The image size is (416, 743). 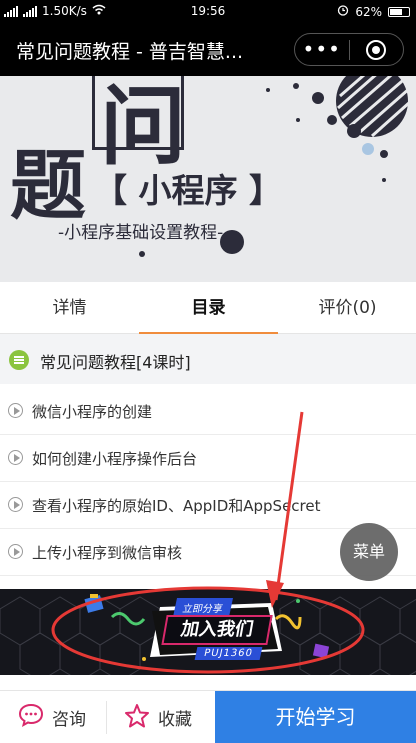 What do you see at coordinates (115, 362) in the screenshot?
I see `chapter-title: 常见问题教程[4课时]` at bounding box center [115, 362].